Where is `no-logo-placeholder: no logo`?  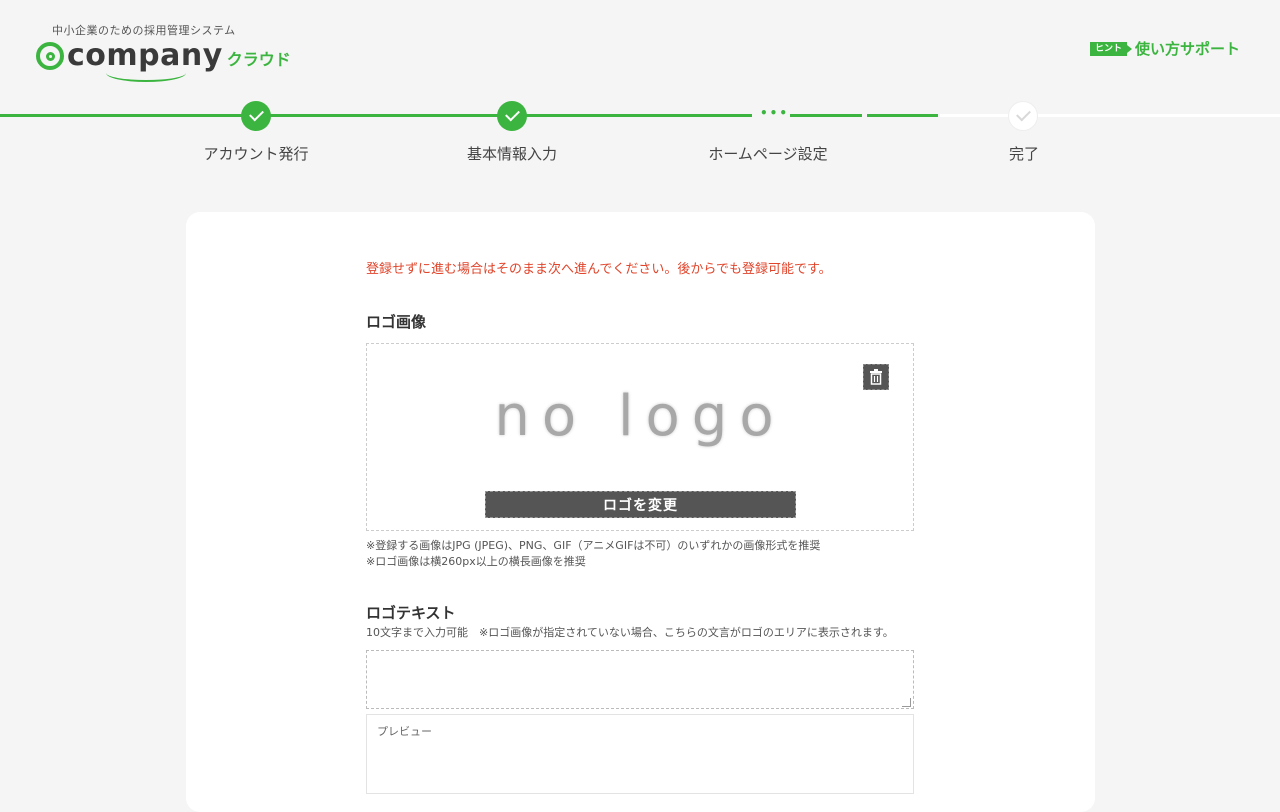
no-logo-placeholder: no logo is located at coordinates (640, 416).